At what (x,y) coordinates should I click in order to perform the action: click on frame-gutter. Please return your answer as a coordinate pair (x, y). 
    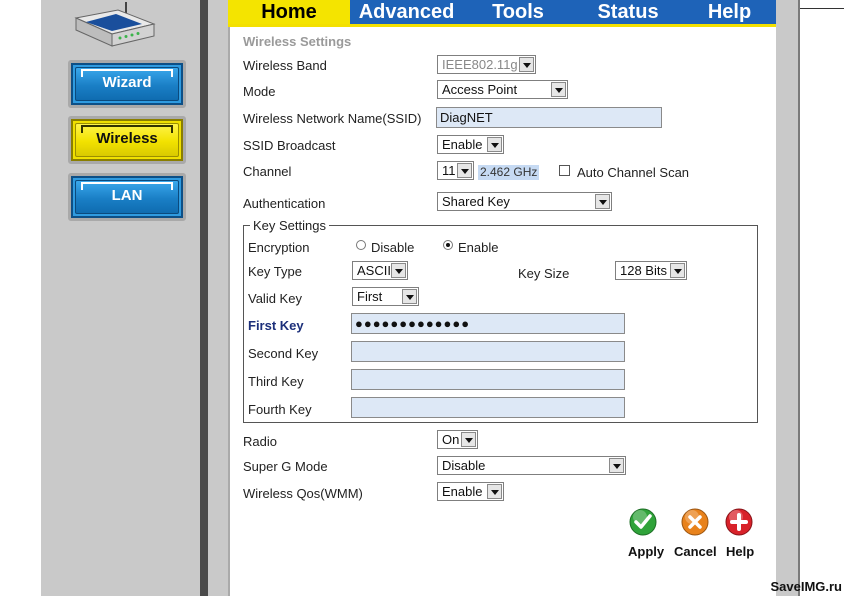
    Looking at the image, I should click on (218, 298).